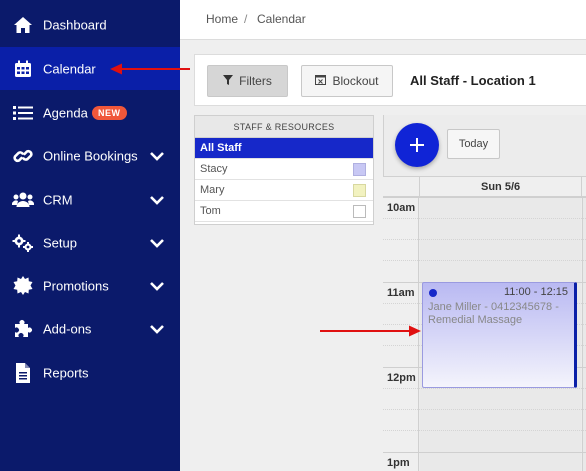 This screenshot has width=586, height=471. I want to click on sidebar-item-label: Dashboard, so click(75, 24).